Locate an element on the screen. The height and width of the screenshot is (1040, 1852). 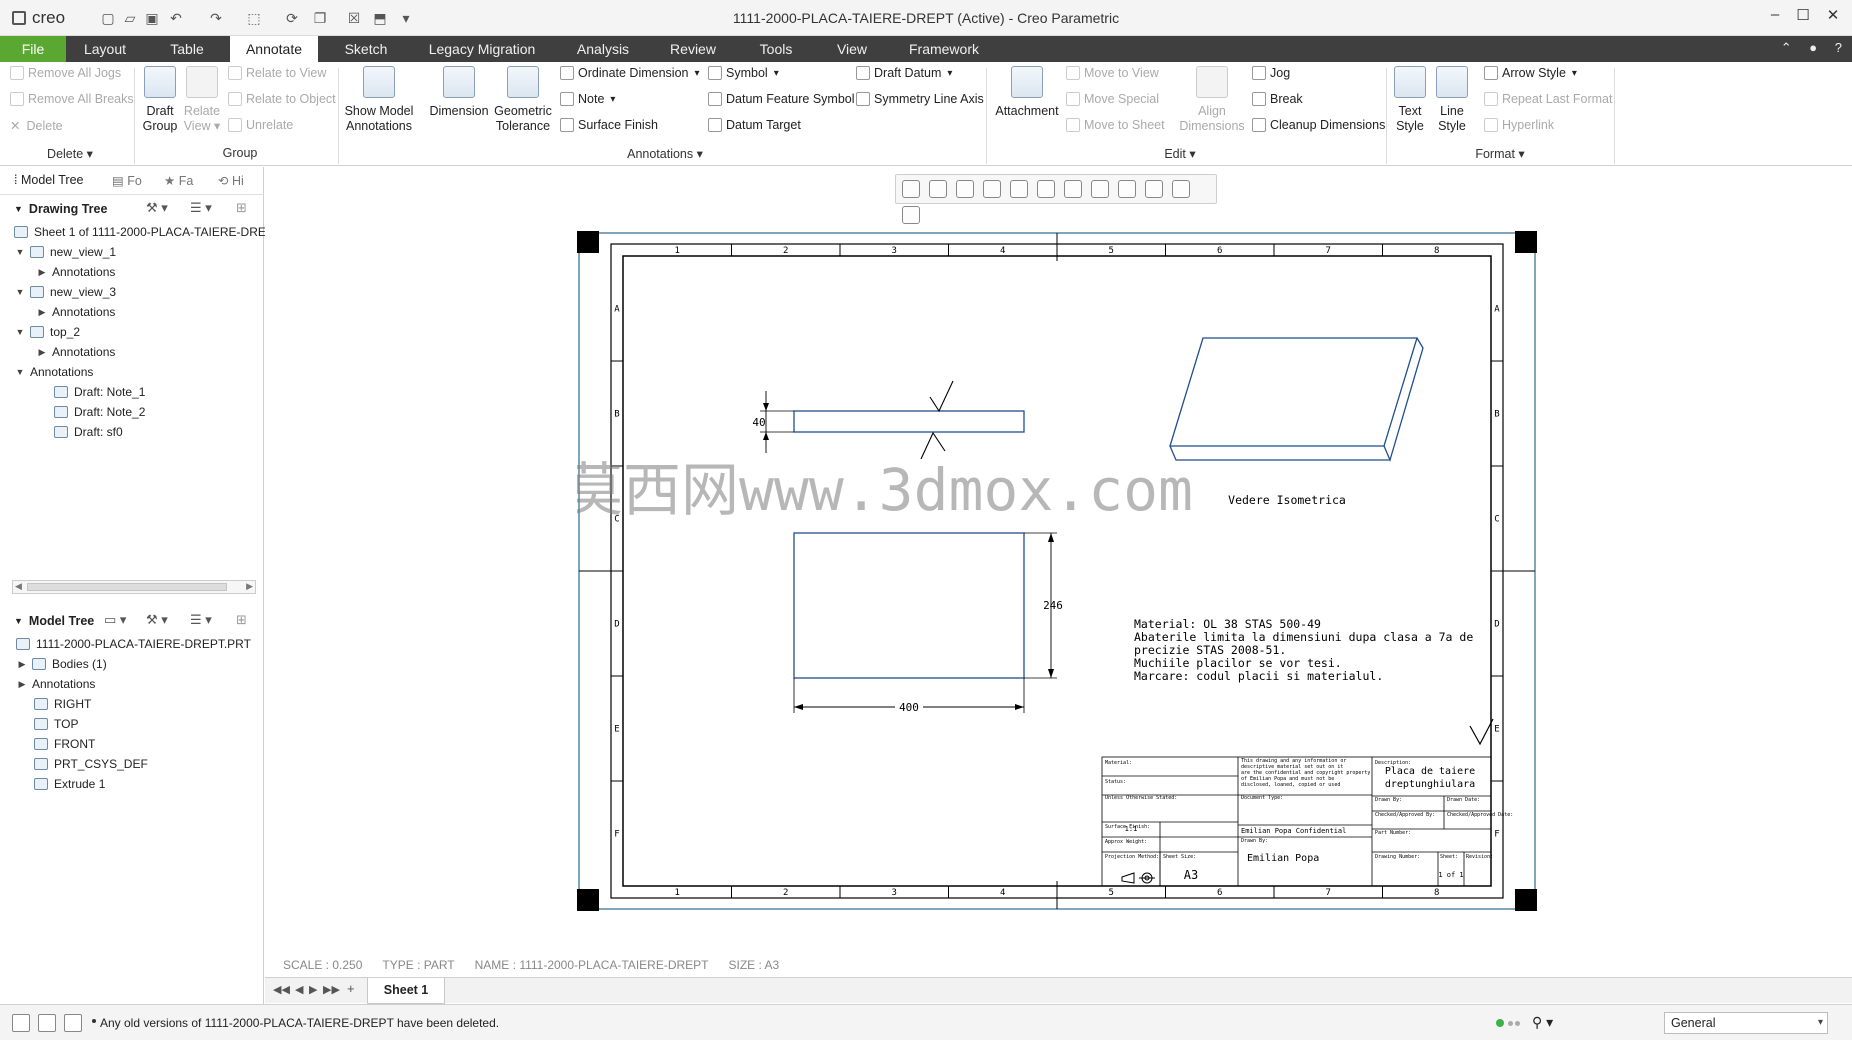
tree-csys-item: PRT_CSYS_DEF is located at coordinates (91, 764).